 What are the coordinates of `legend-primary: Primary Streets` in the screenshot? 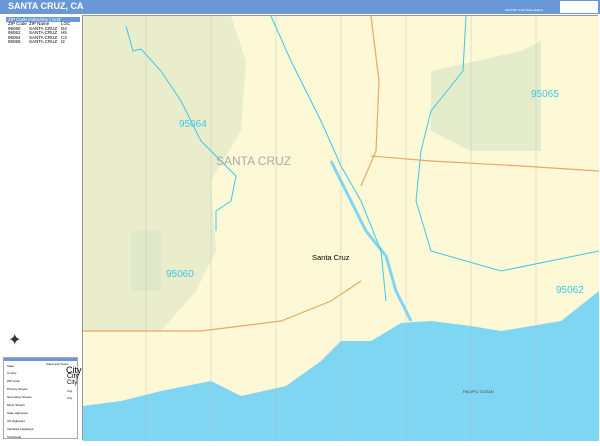 It's located at (17, 389).